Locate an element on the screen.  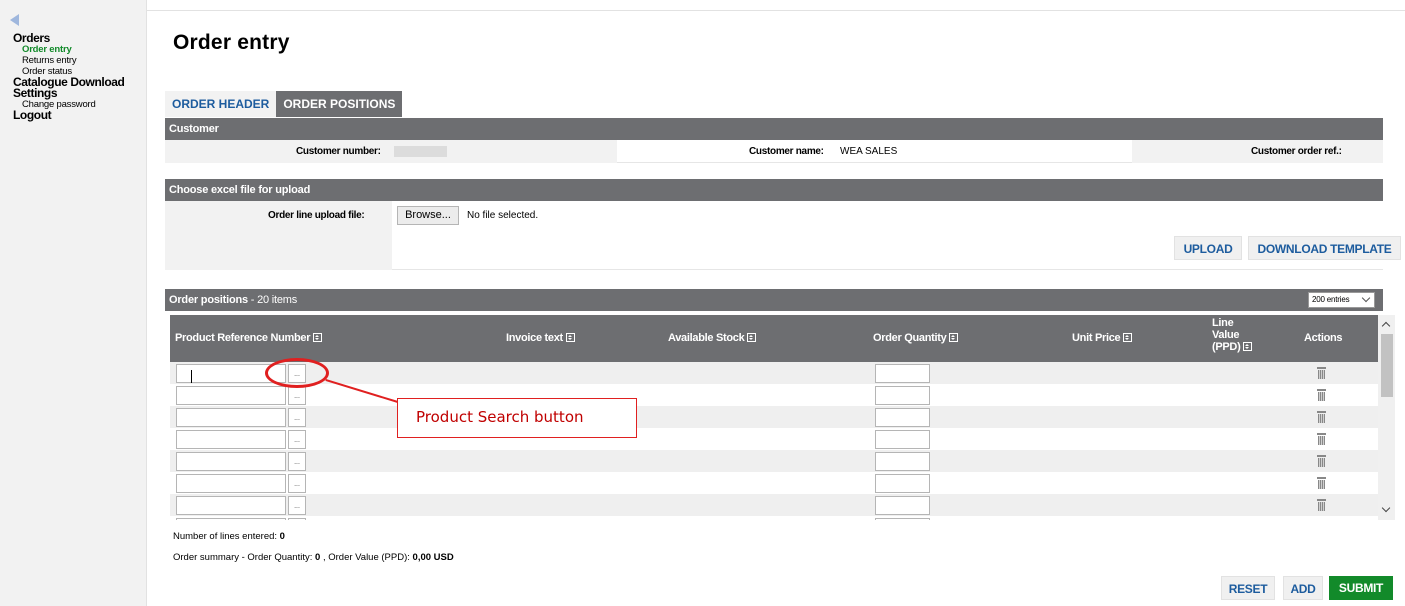
sidebar-item-logout: Logout is located at coordinates (68, 115).